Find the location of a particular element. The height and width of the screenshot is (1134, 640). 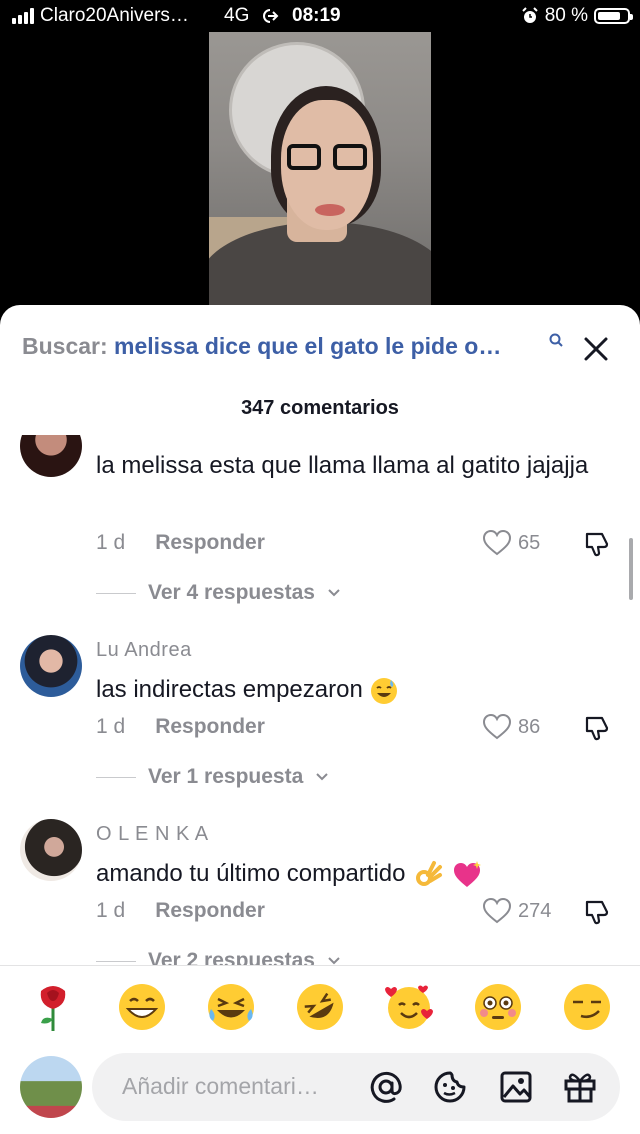

image-icon is located at coordinates (516, 1087).